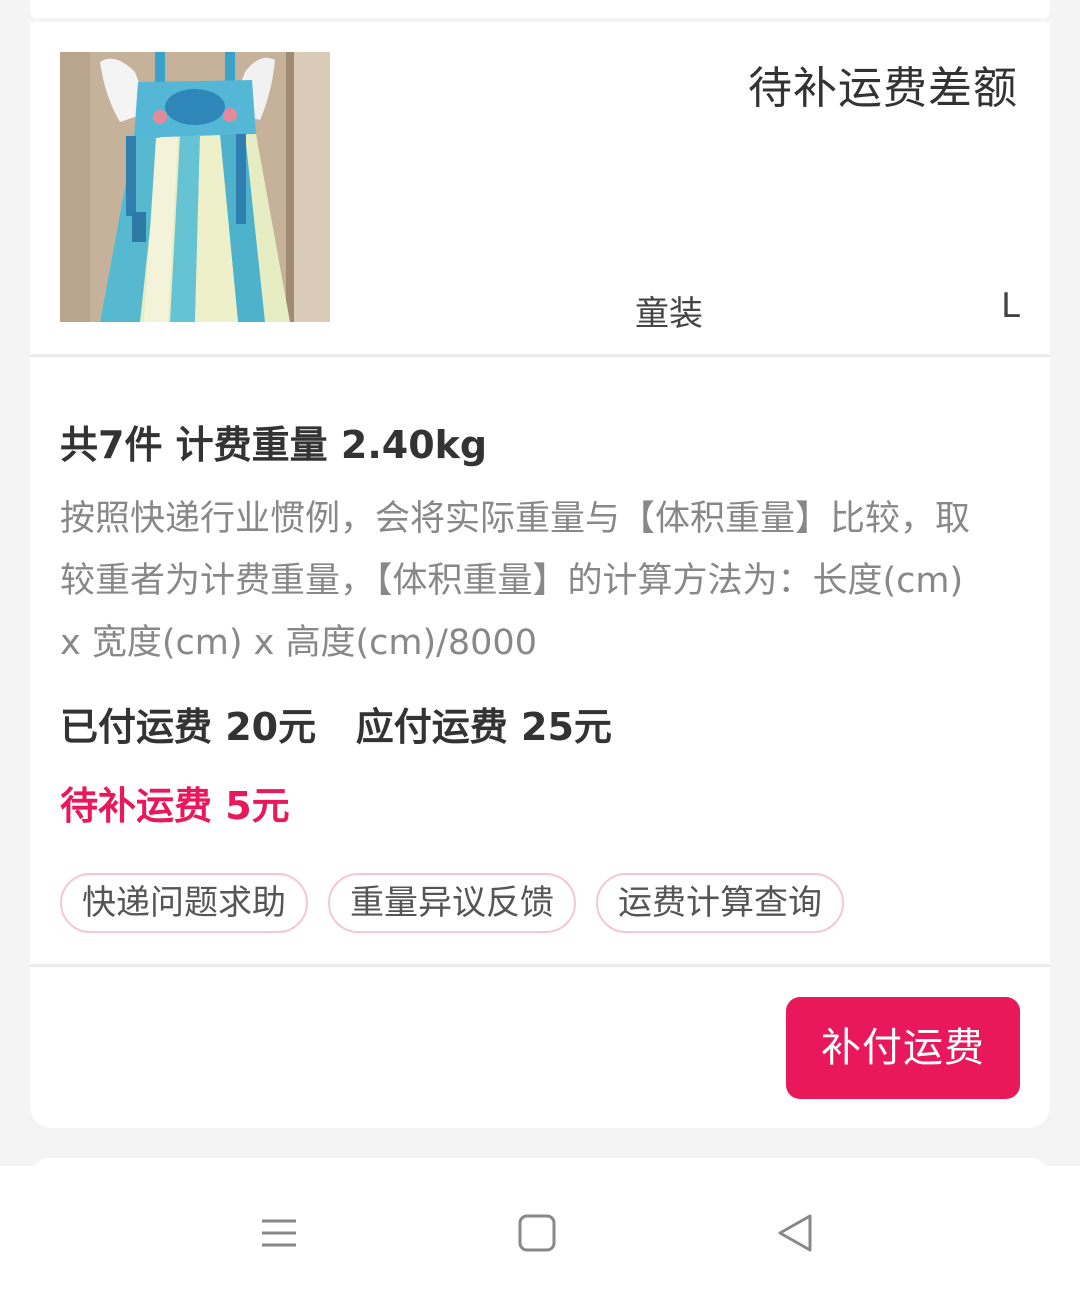 This screenshot has height=1299, width=1080. What do you see at coordinates (540, 9) in the screenshot?
I see `previous-card` at bounding box center [540, 9].